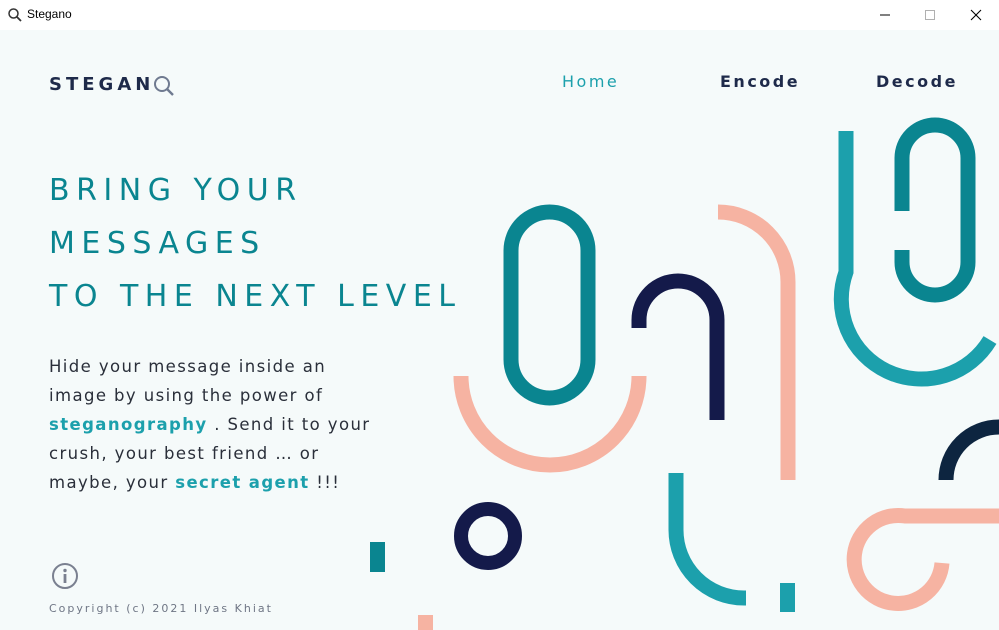  I want to click on navy-ring, so click(488, 536).